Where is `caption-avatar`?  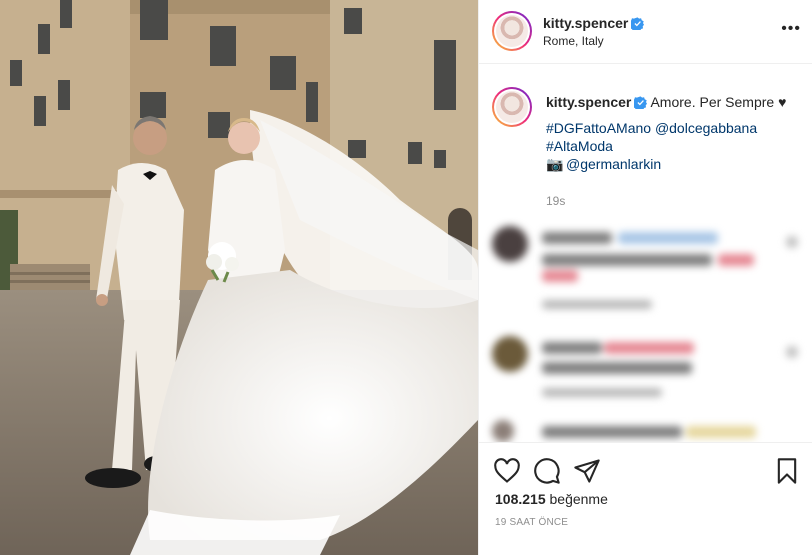
caption-avatar is located at coordinates (512, 107).